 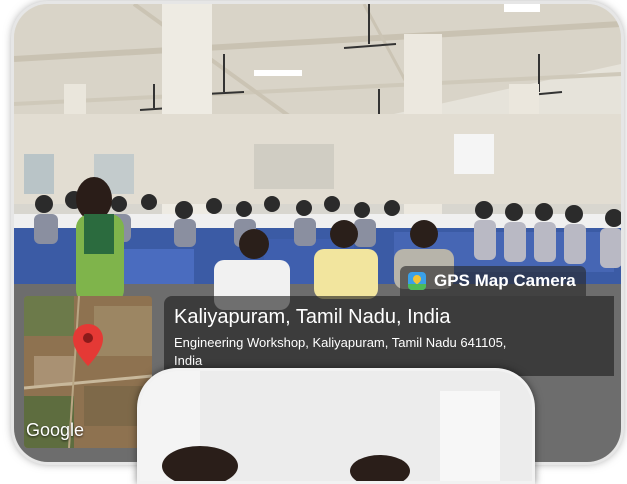 I want to click on inset-scene, so click(x=336, y=426).